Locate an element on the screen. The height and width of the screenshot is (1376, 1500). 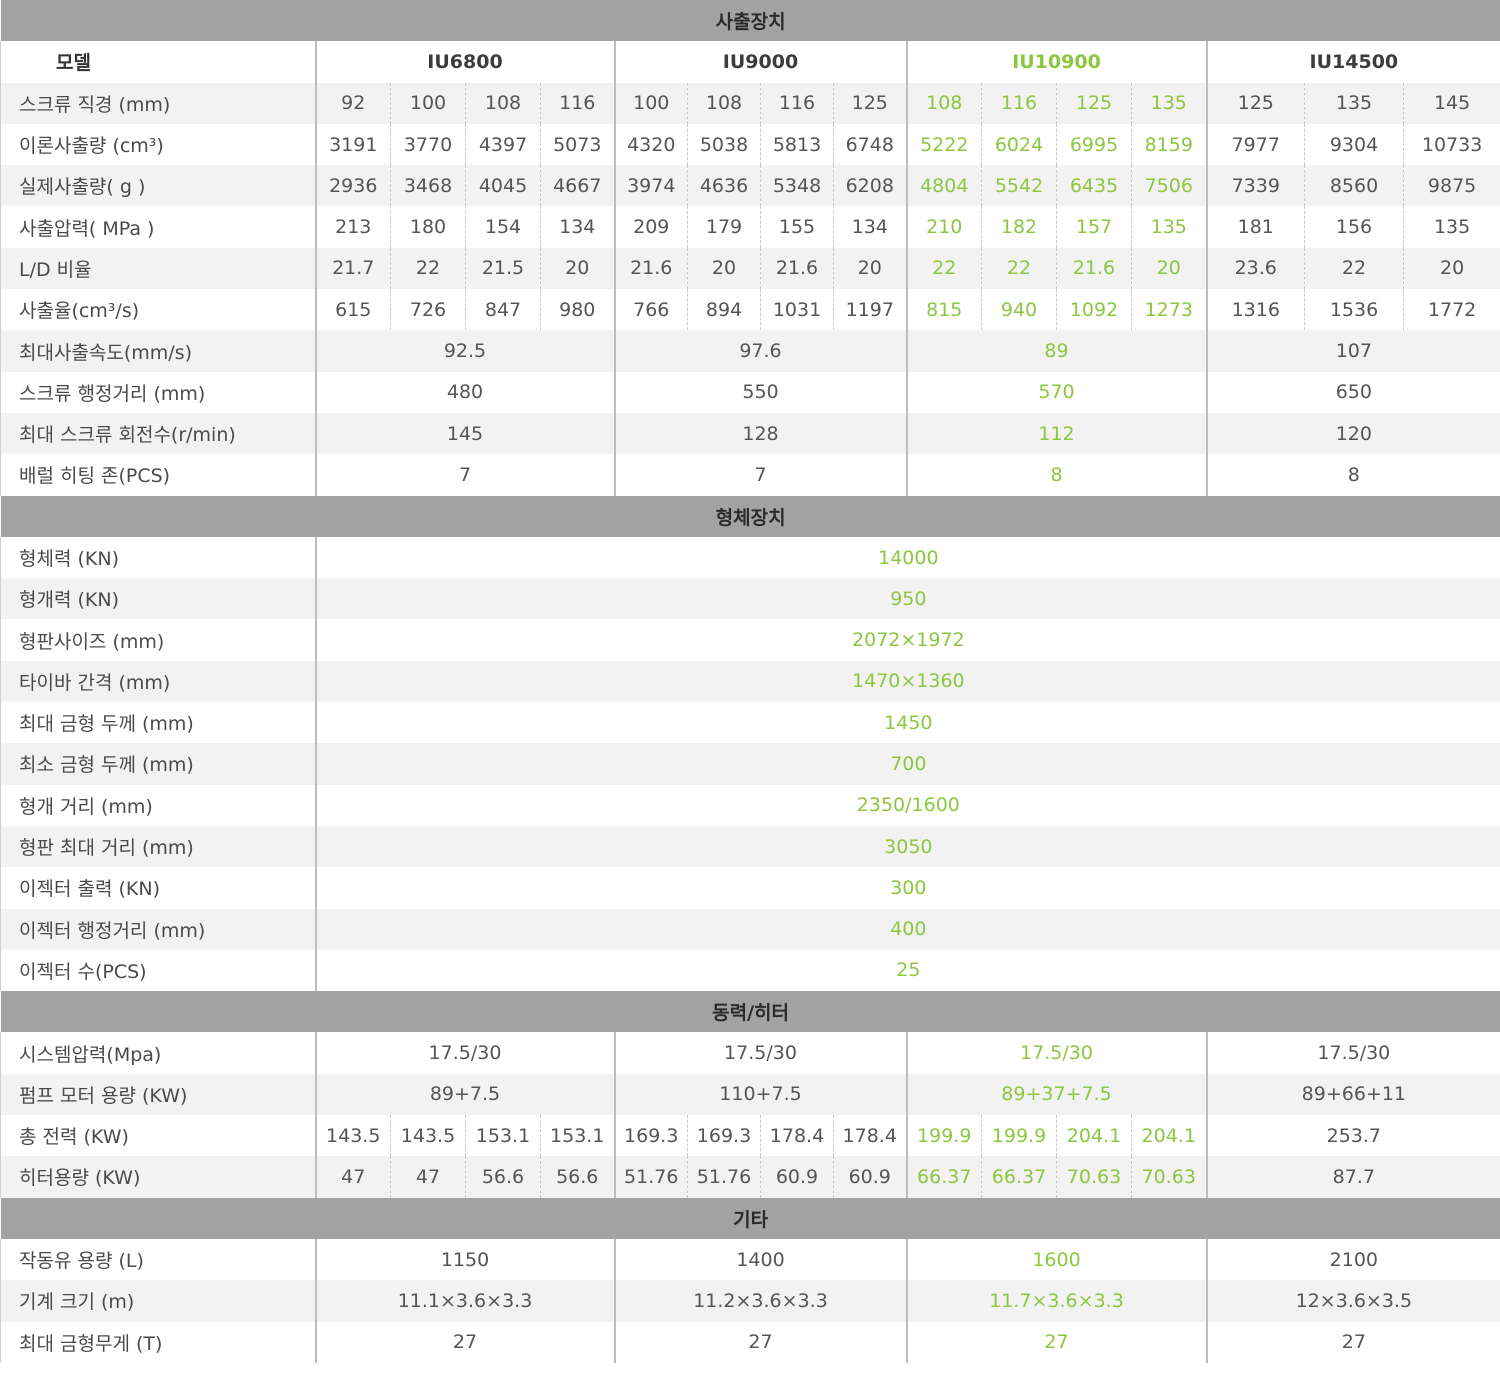
spec-value: 25 is located at coordinates (907, 970).